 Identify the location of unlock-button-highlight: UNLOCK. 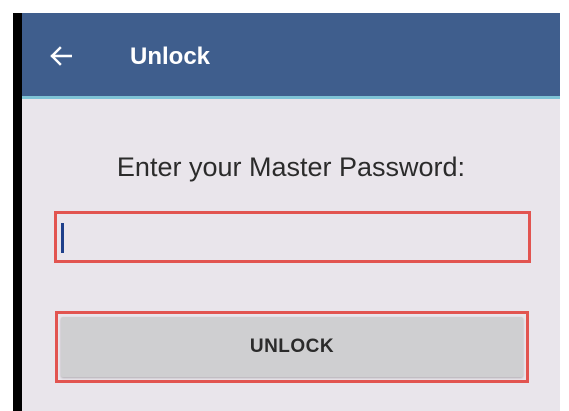
(292, 347).